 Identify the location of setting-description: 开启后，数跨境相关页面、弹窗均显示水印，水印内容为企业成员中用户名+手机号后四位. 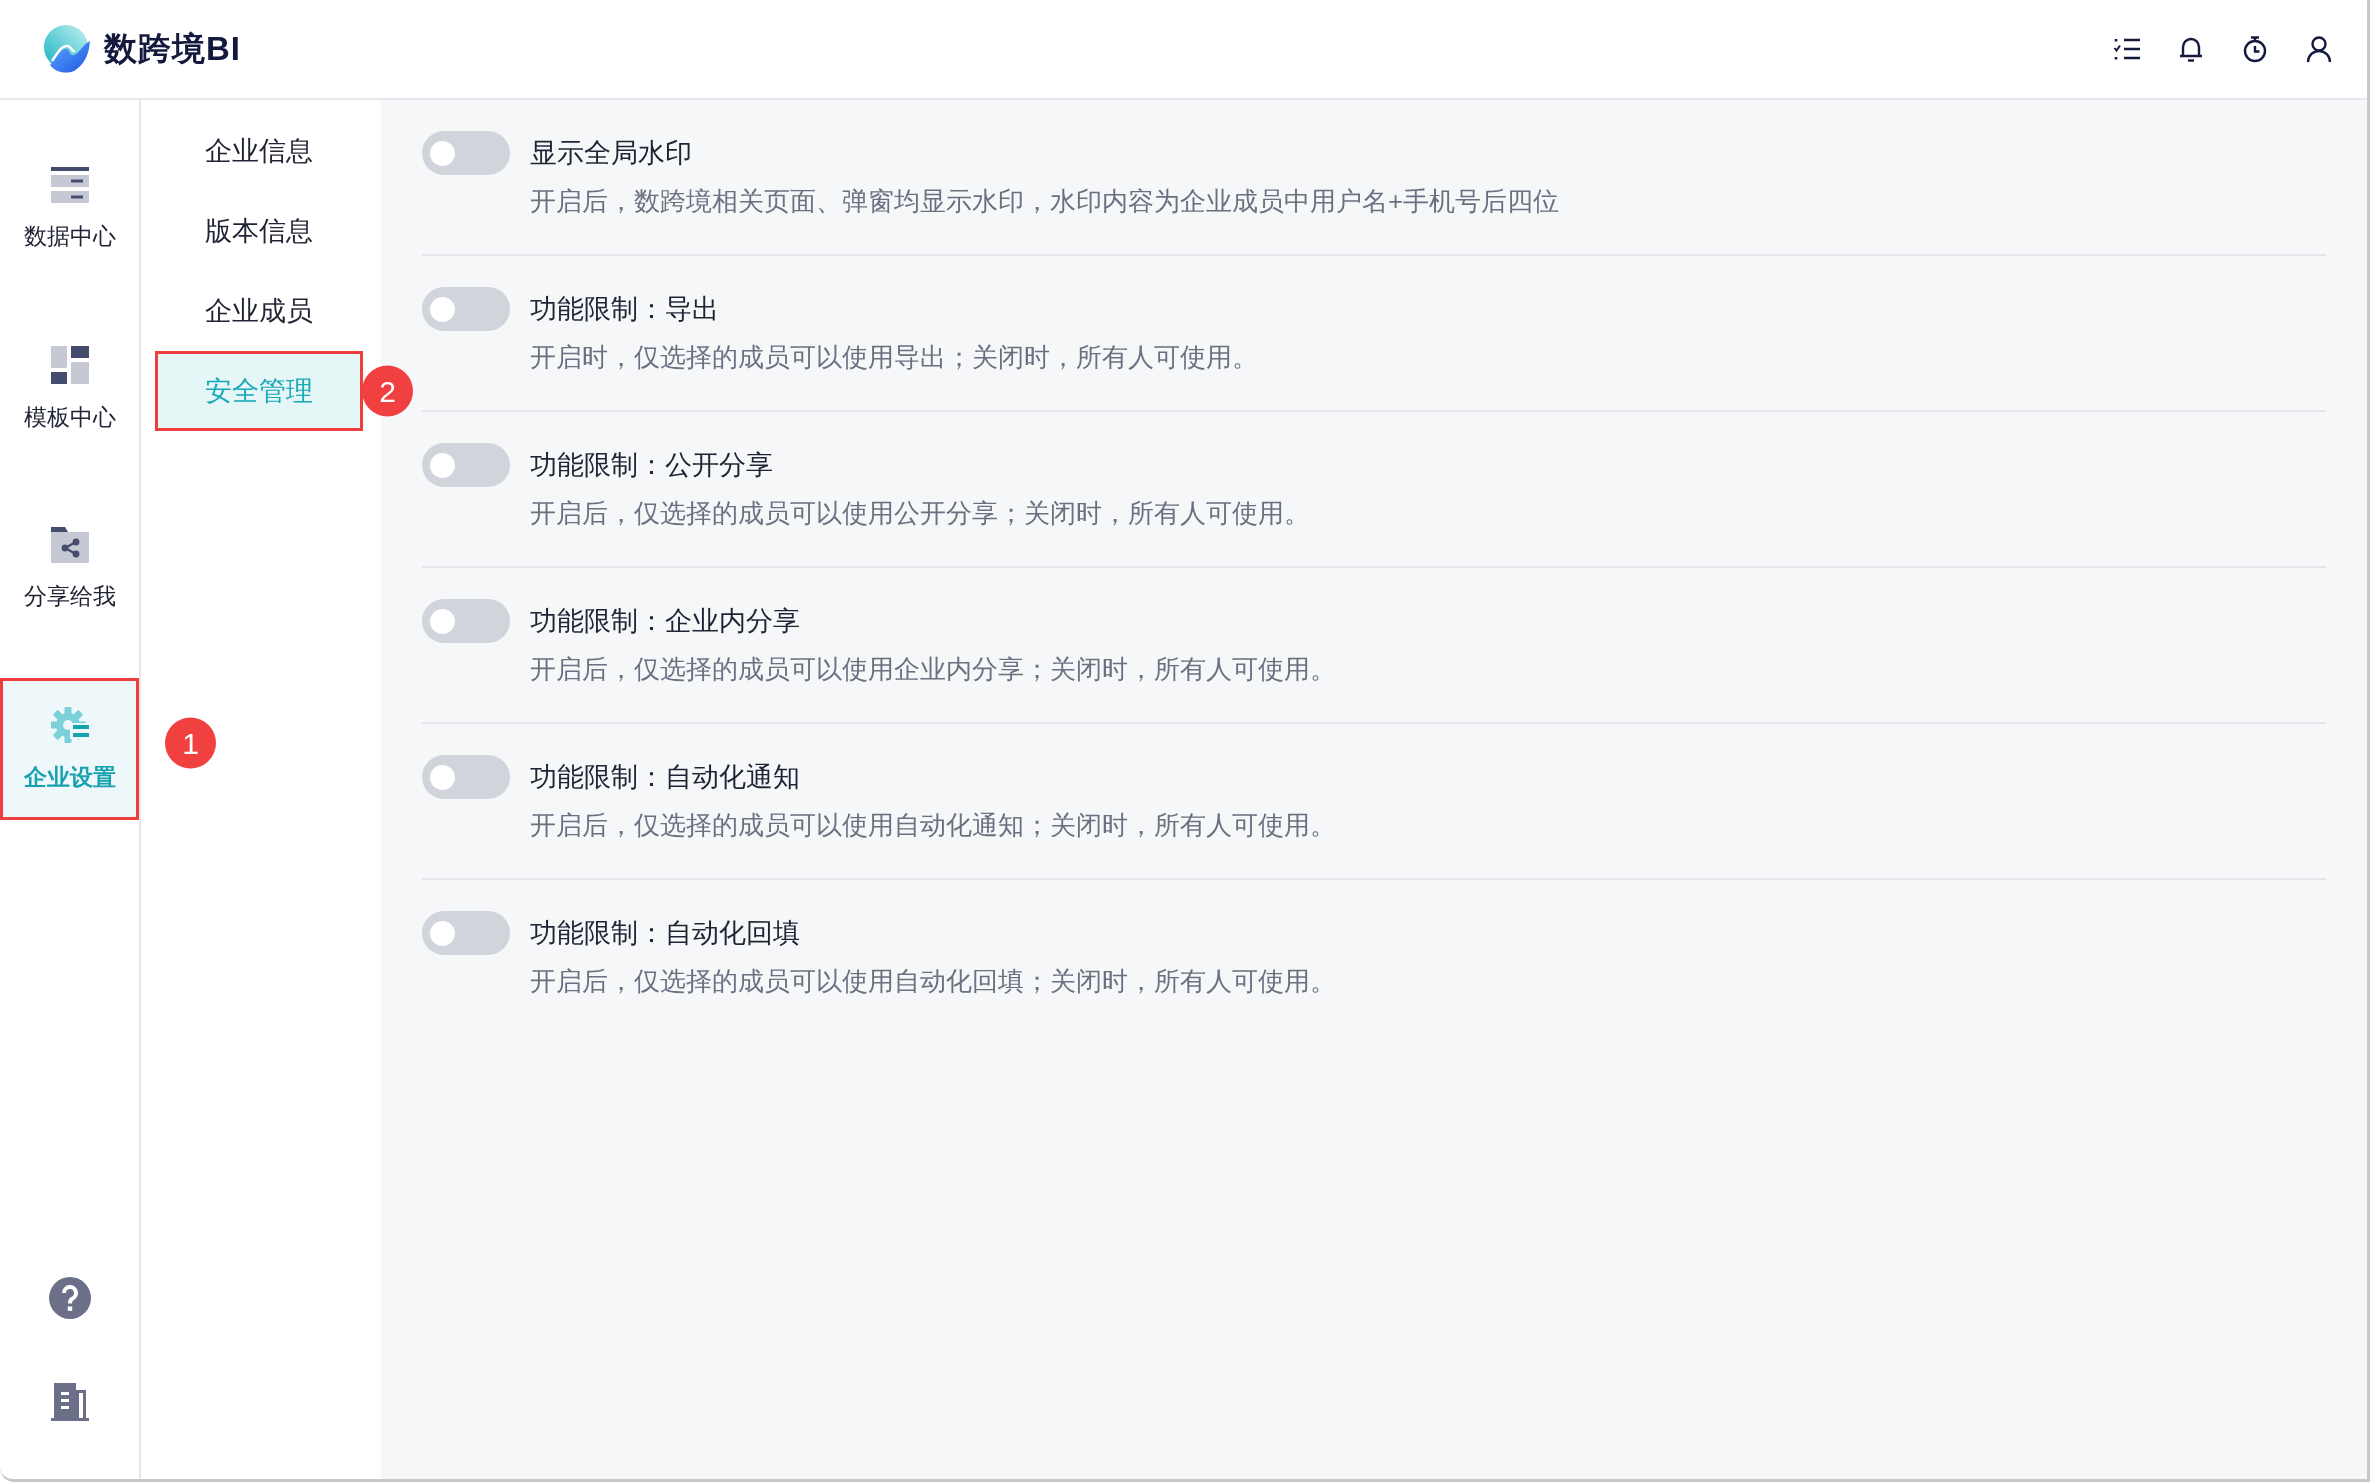
(1045, 201).